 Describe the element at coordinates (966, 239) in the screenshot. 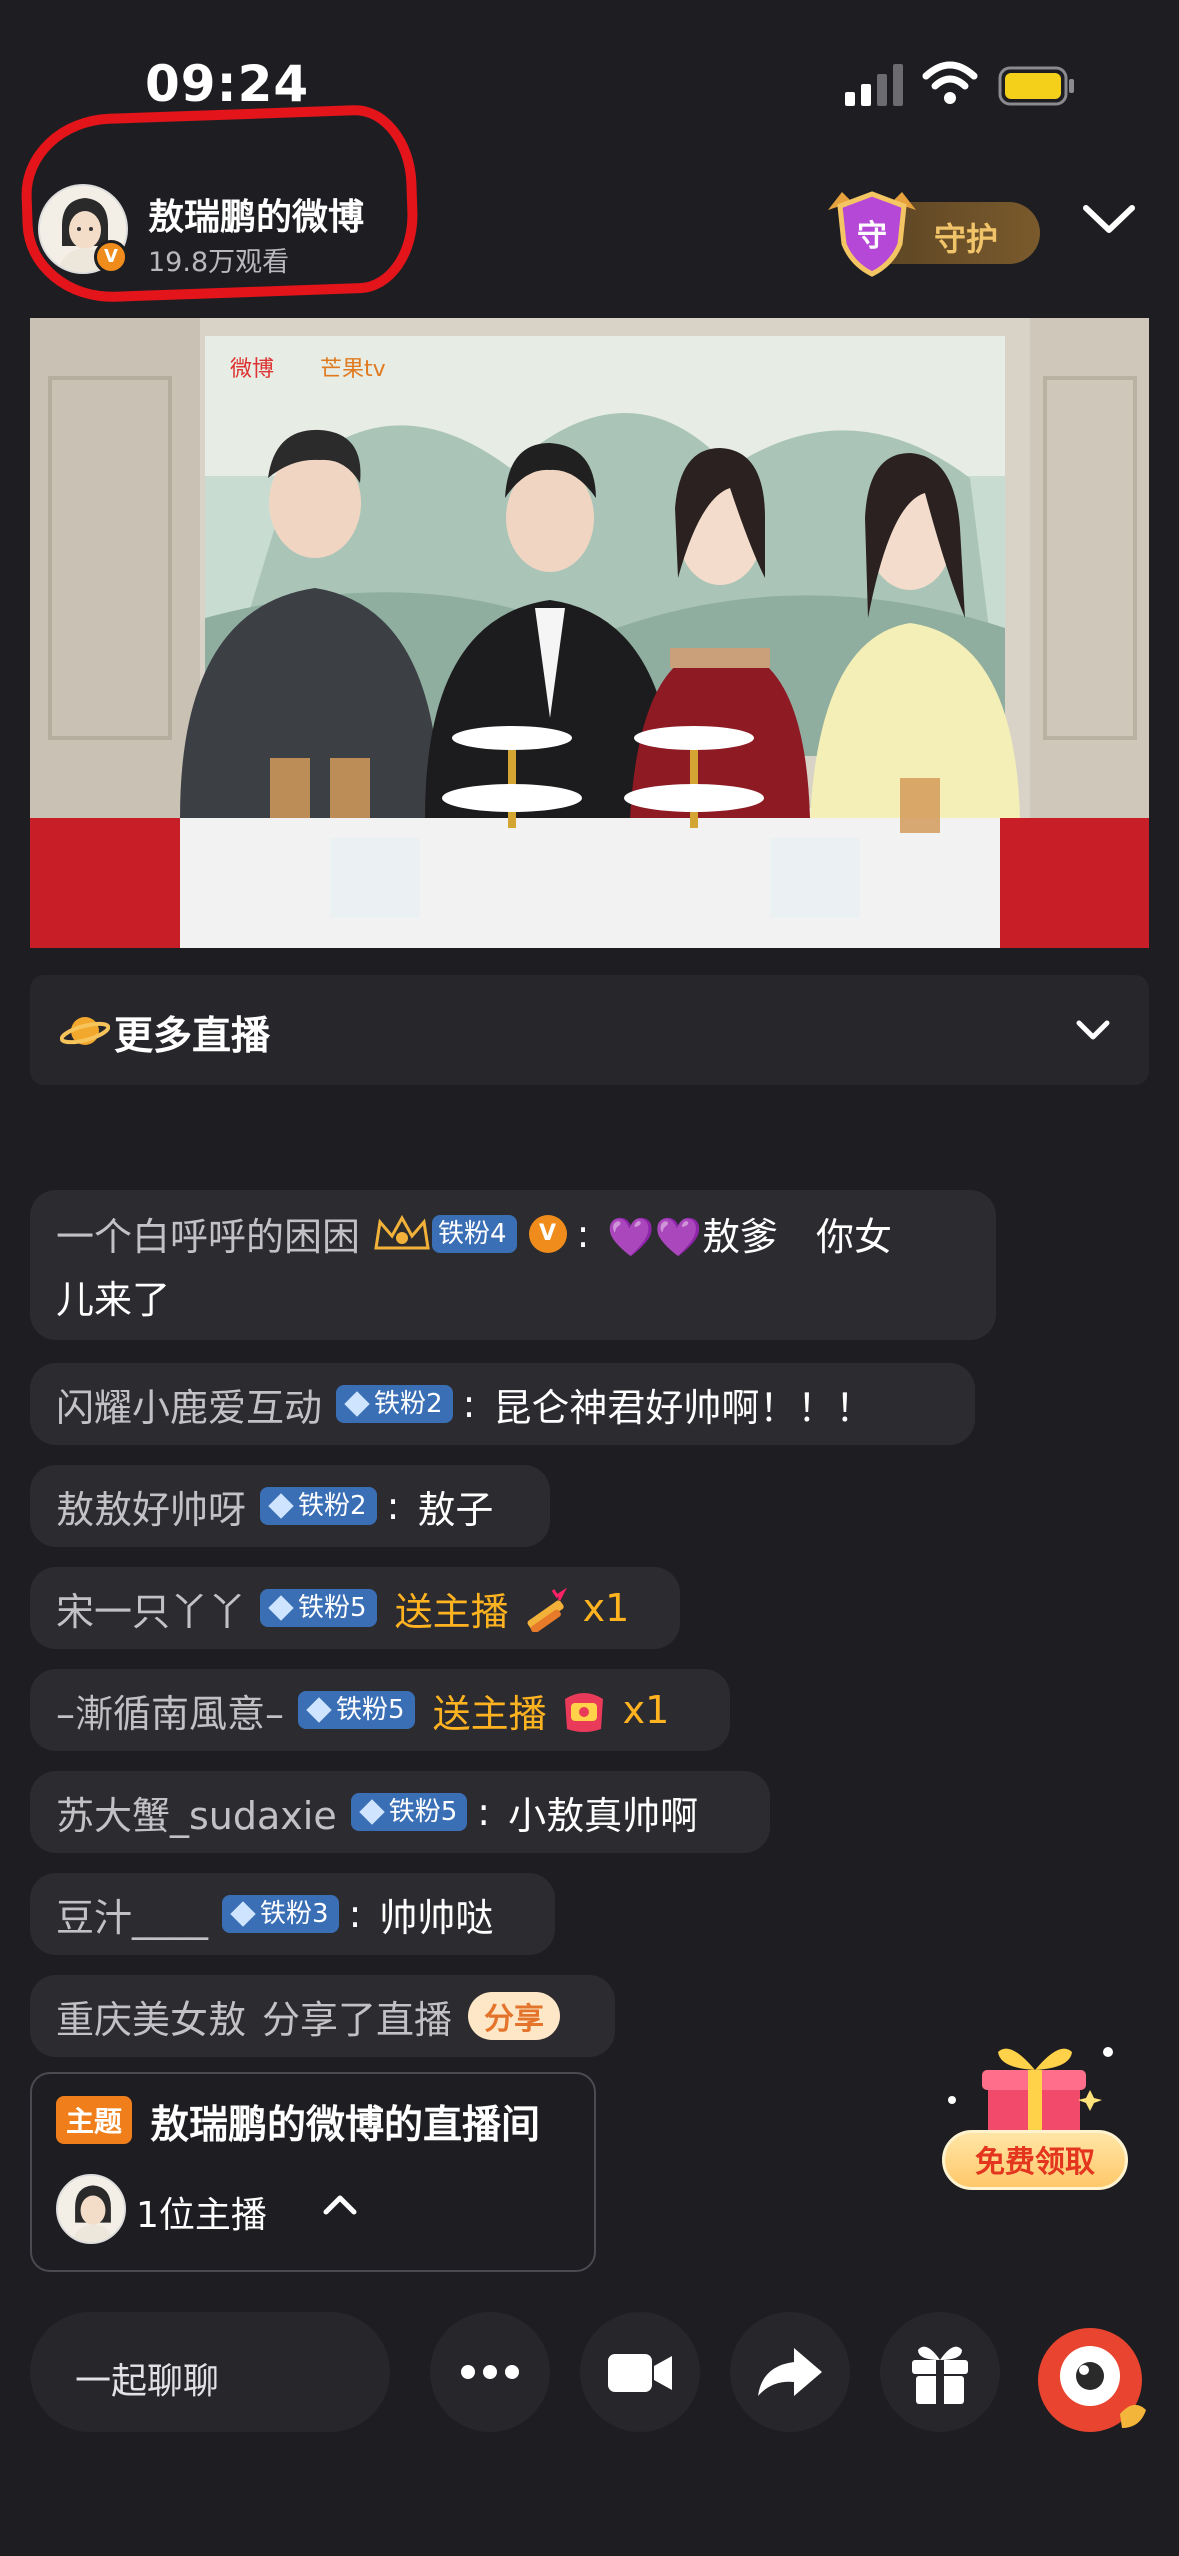

I see `guard-label: 守护` at that location.